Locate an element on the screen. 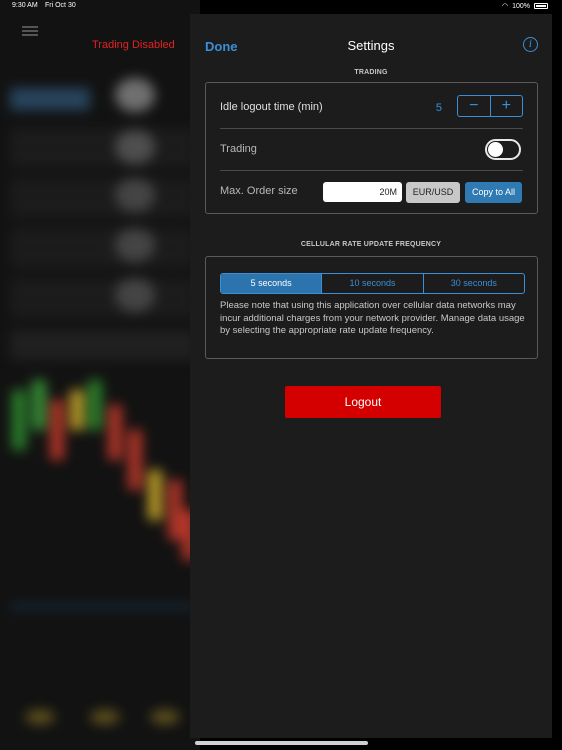 The width and height of the screenshot is (562, 750). max-order-row: Max. Order size 20M EUR/USD Copy to All is located at coordinates (371, 191).